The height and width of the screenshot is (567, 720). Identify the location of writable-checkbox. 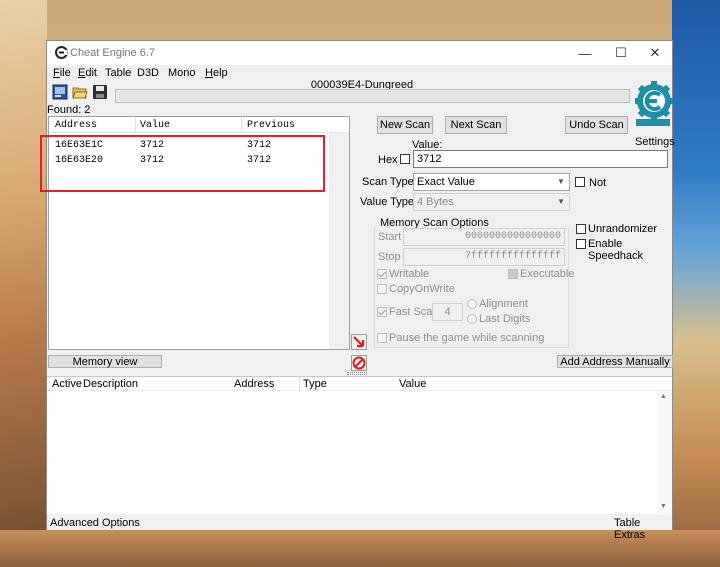
(382, 274).